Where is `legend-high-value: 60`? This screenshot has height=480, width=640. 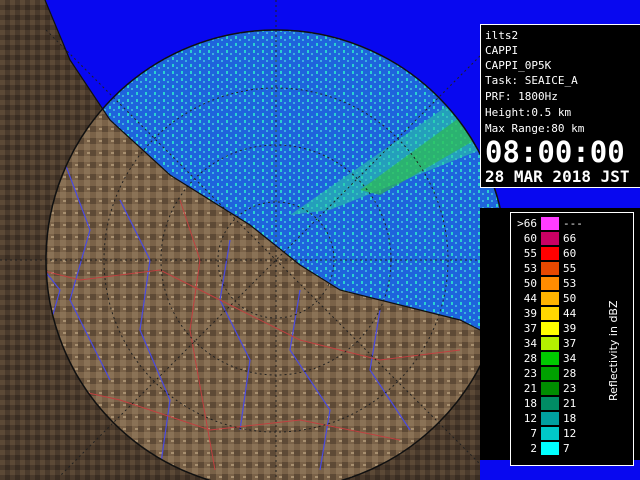
legend-high-value: 60 is located at coordinates (570, 253).